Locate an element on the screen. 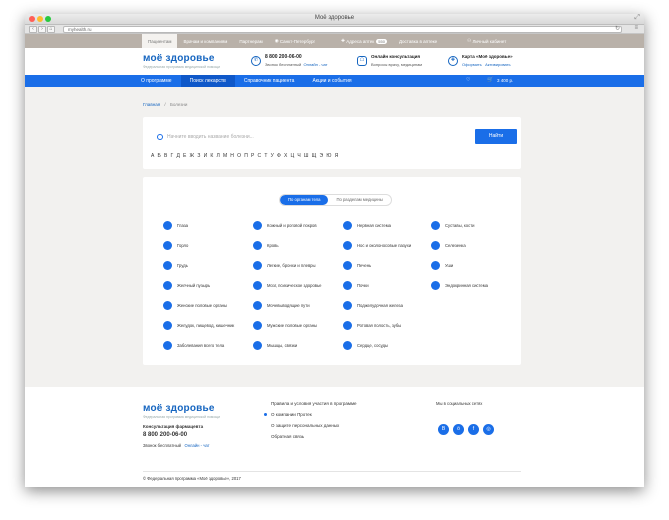 Image resolution: width=669 pixels, height=520 pixels. letter-filter: Н is located at coordinates (232, 156).